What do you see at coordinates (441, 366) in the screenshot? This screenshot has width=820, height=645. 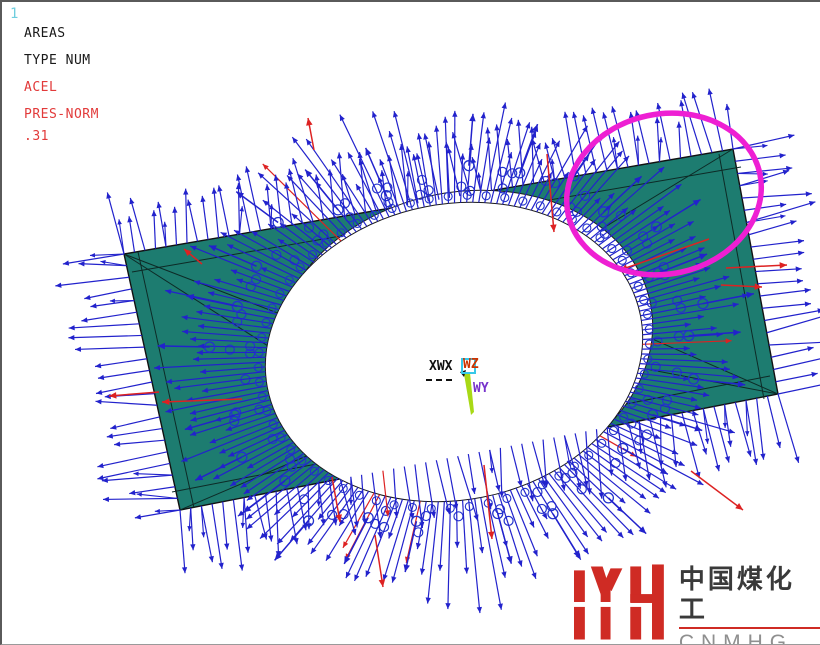 I see `triad-x-label: XWX` at bounding box center [441, 366].